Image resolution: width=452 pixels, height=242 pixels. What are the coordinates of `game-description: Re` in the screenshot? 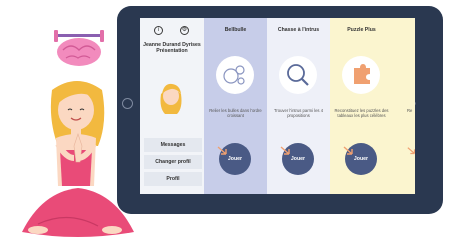 It's located at (410, 110).